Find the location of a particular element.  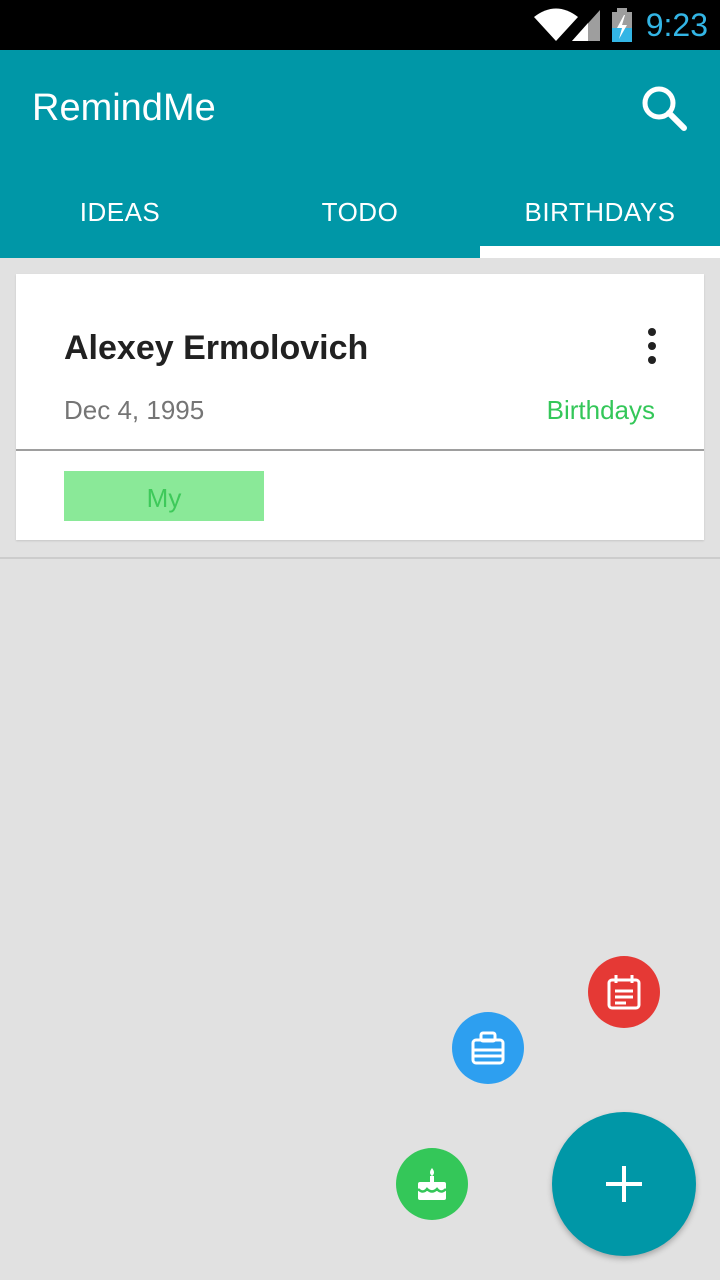

search-button is located at coordinates (666, 110).